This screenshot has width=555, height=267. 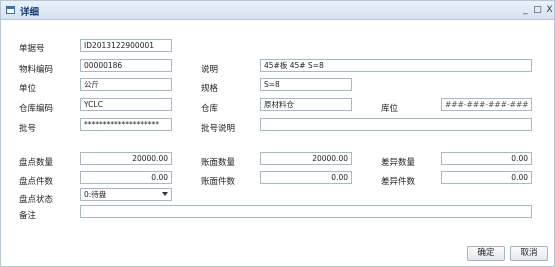 I want to click on count-qty-label: 盘点数量, so click(x=36, y=163).